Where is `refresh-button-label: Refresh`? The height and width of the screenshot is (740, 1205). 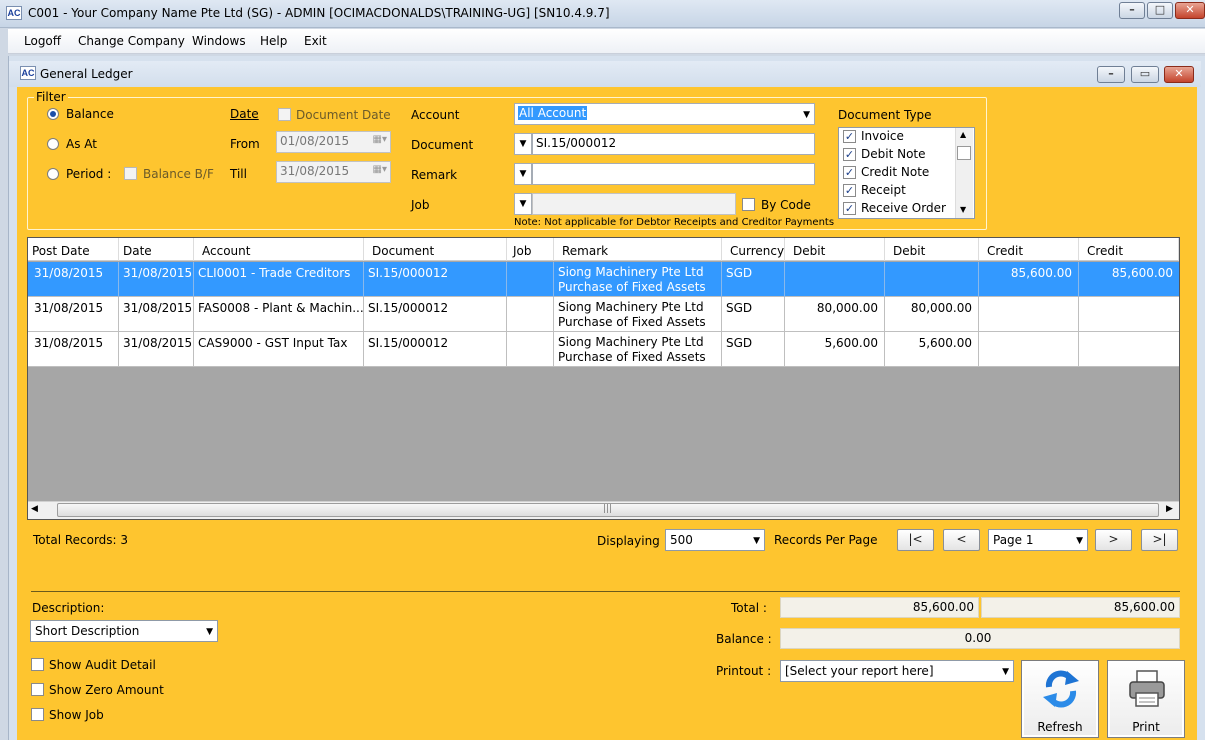
refresh-button-label: Refresh is located at coordinates (1060, 727).